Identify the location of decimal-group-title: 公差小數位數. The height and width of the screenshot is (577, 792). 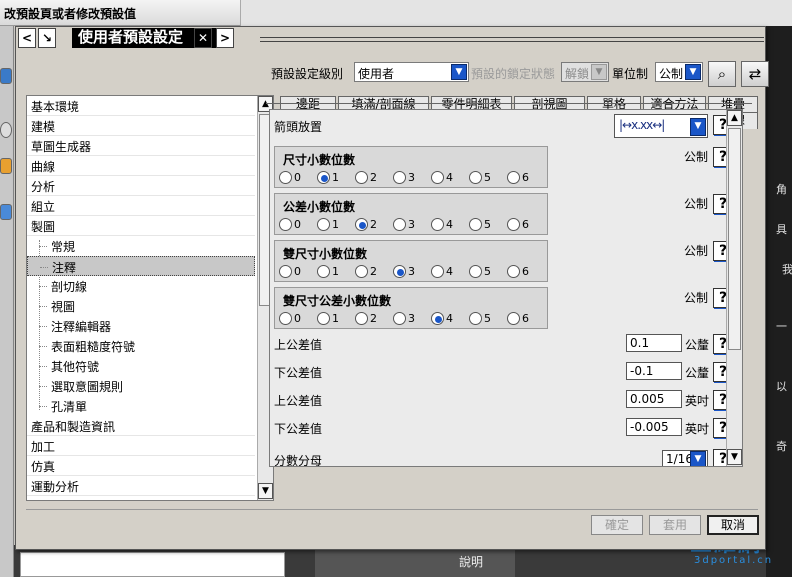
(319, 207).